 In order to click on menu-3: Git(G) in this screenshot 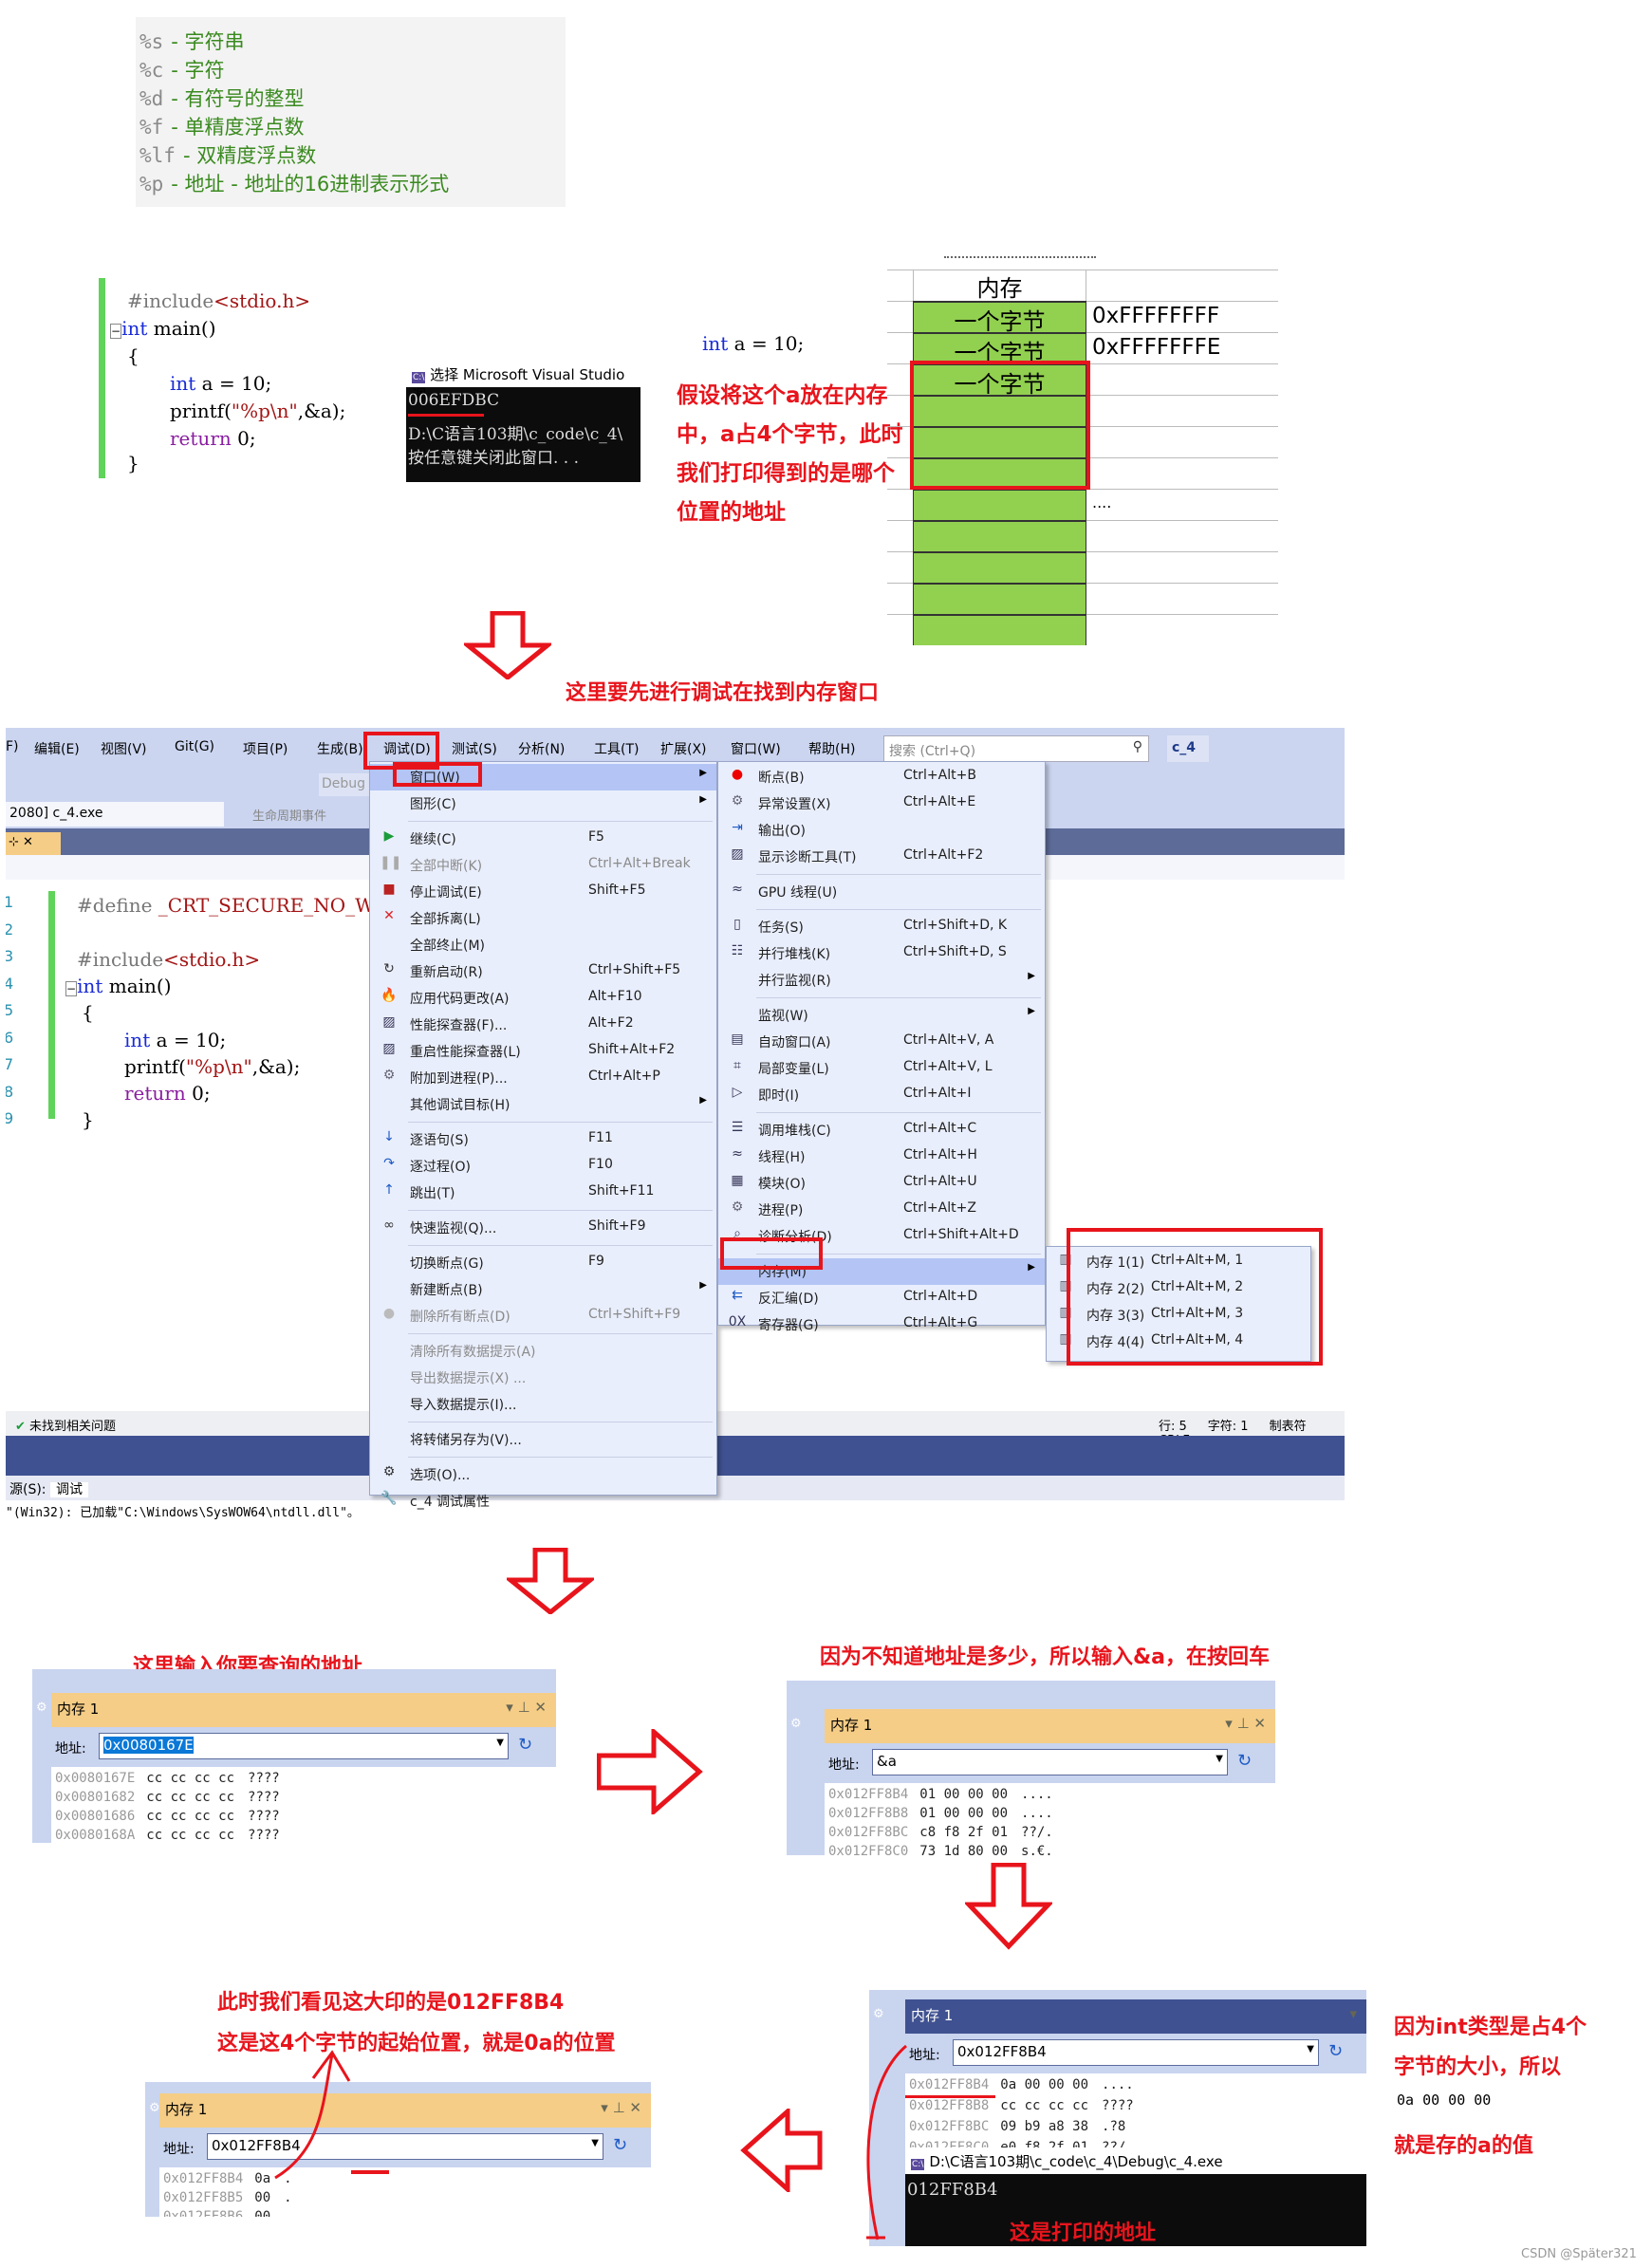, I will do `click(194, 746)`.